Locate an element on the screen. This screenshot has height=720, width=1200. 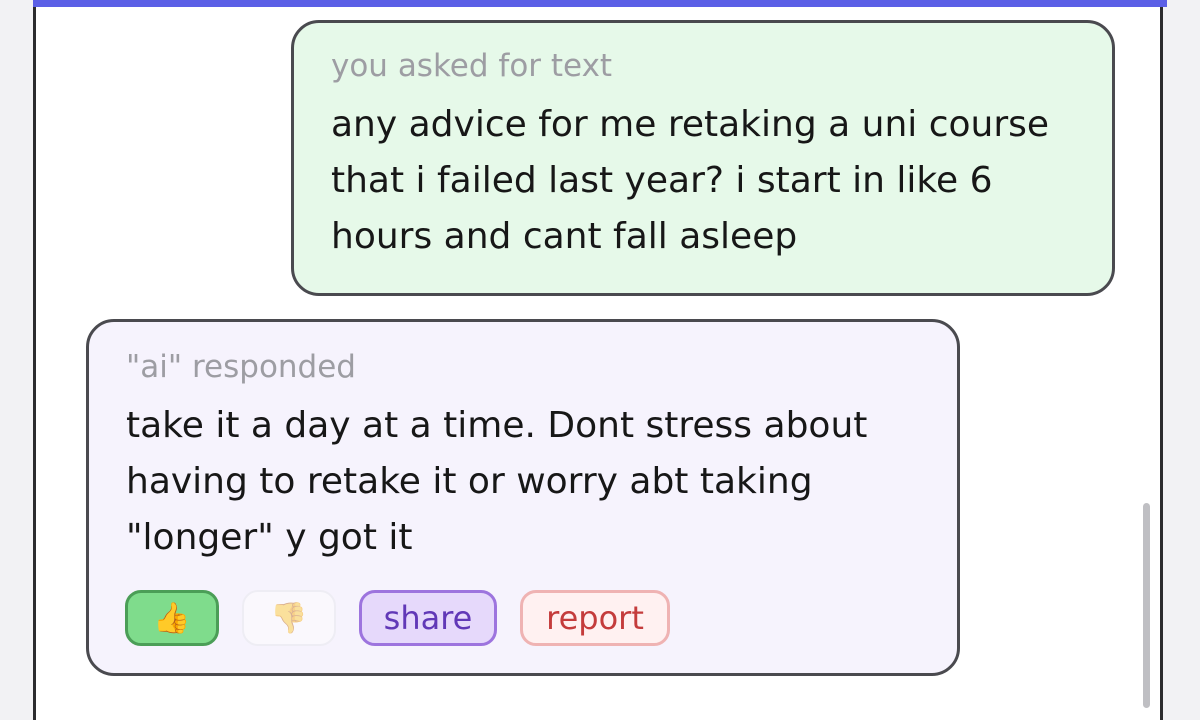
report-button: report is located at coordinates (595, 618).